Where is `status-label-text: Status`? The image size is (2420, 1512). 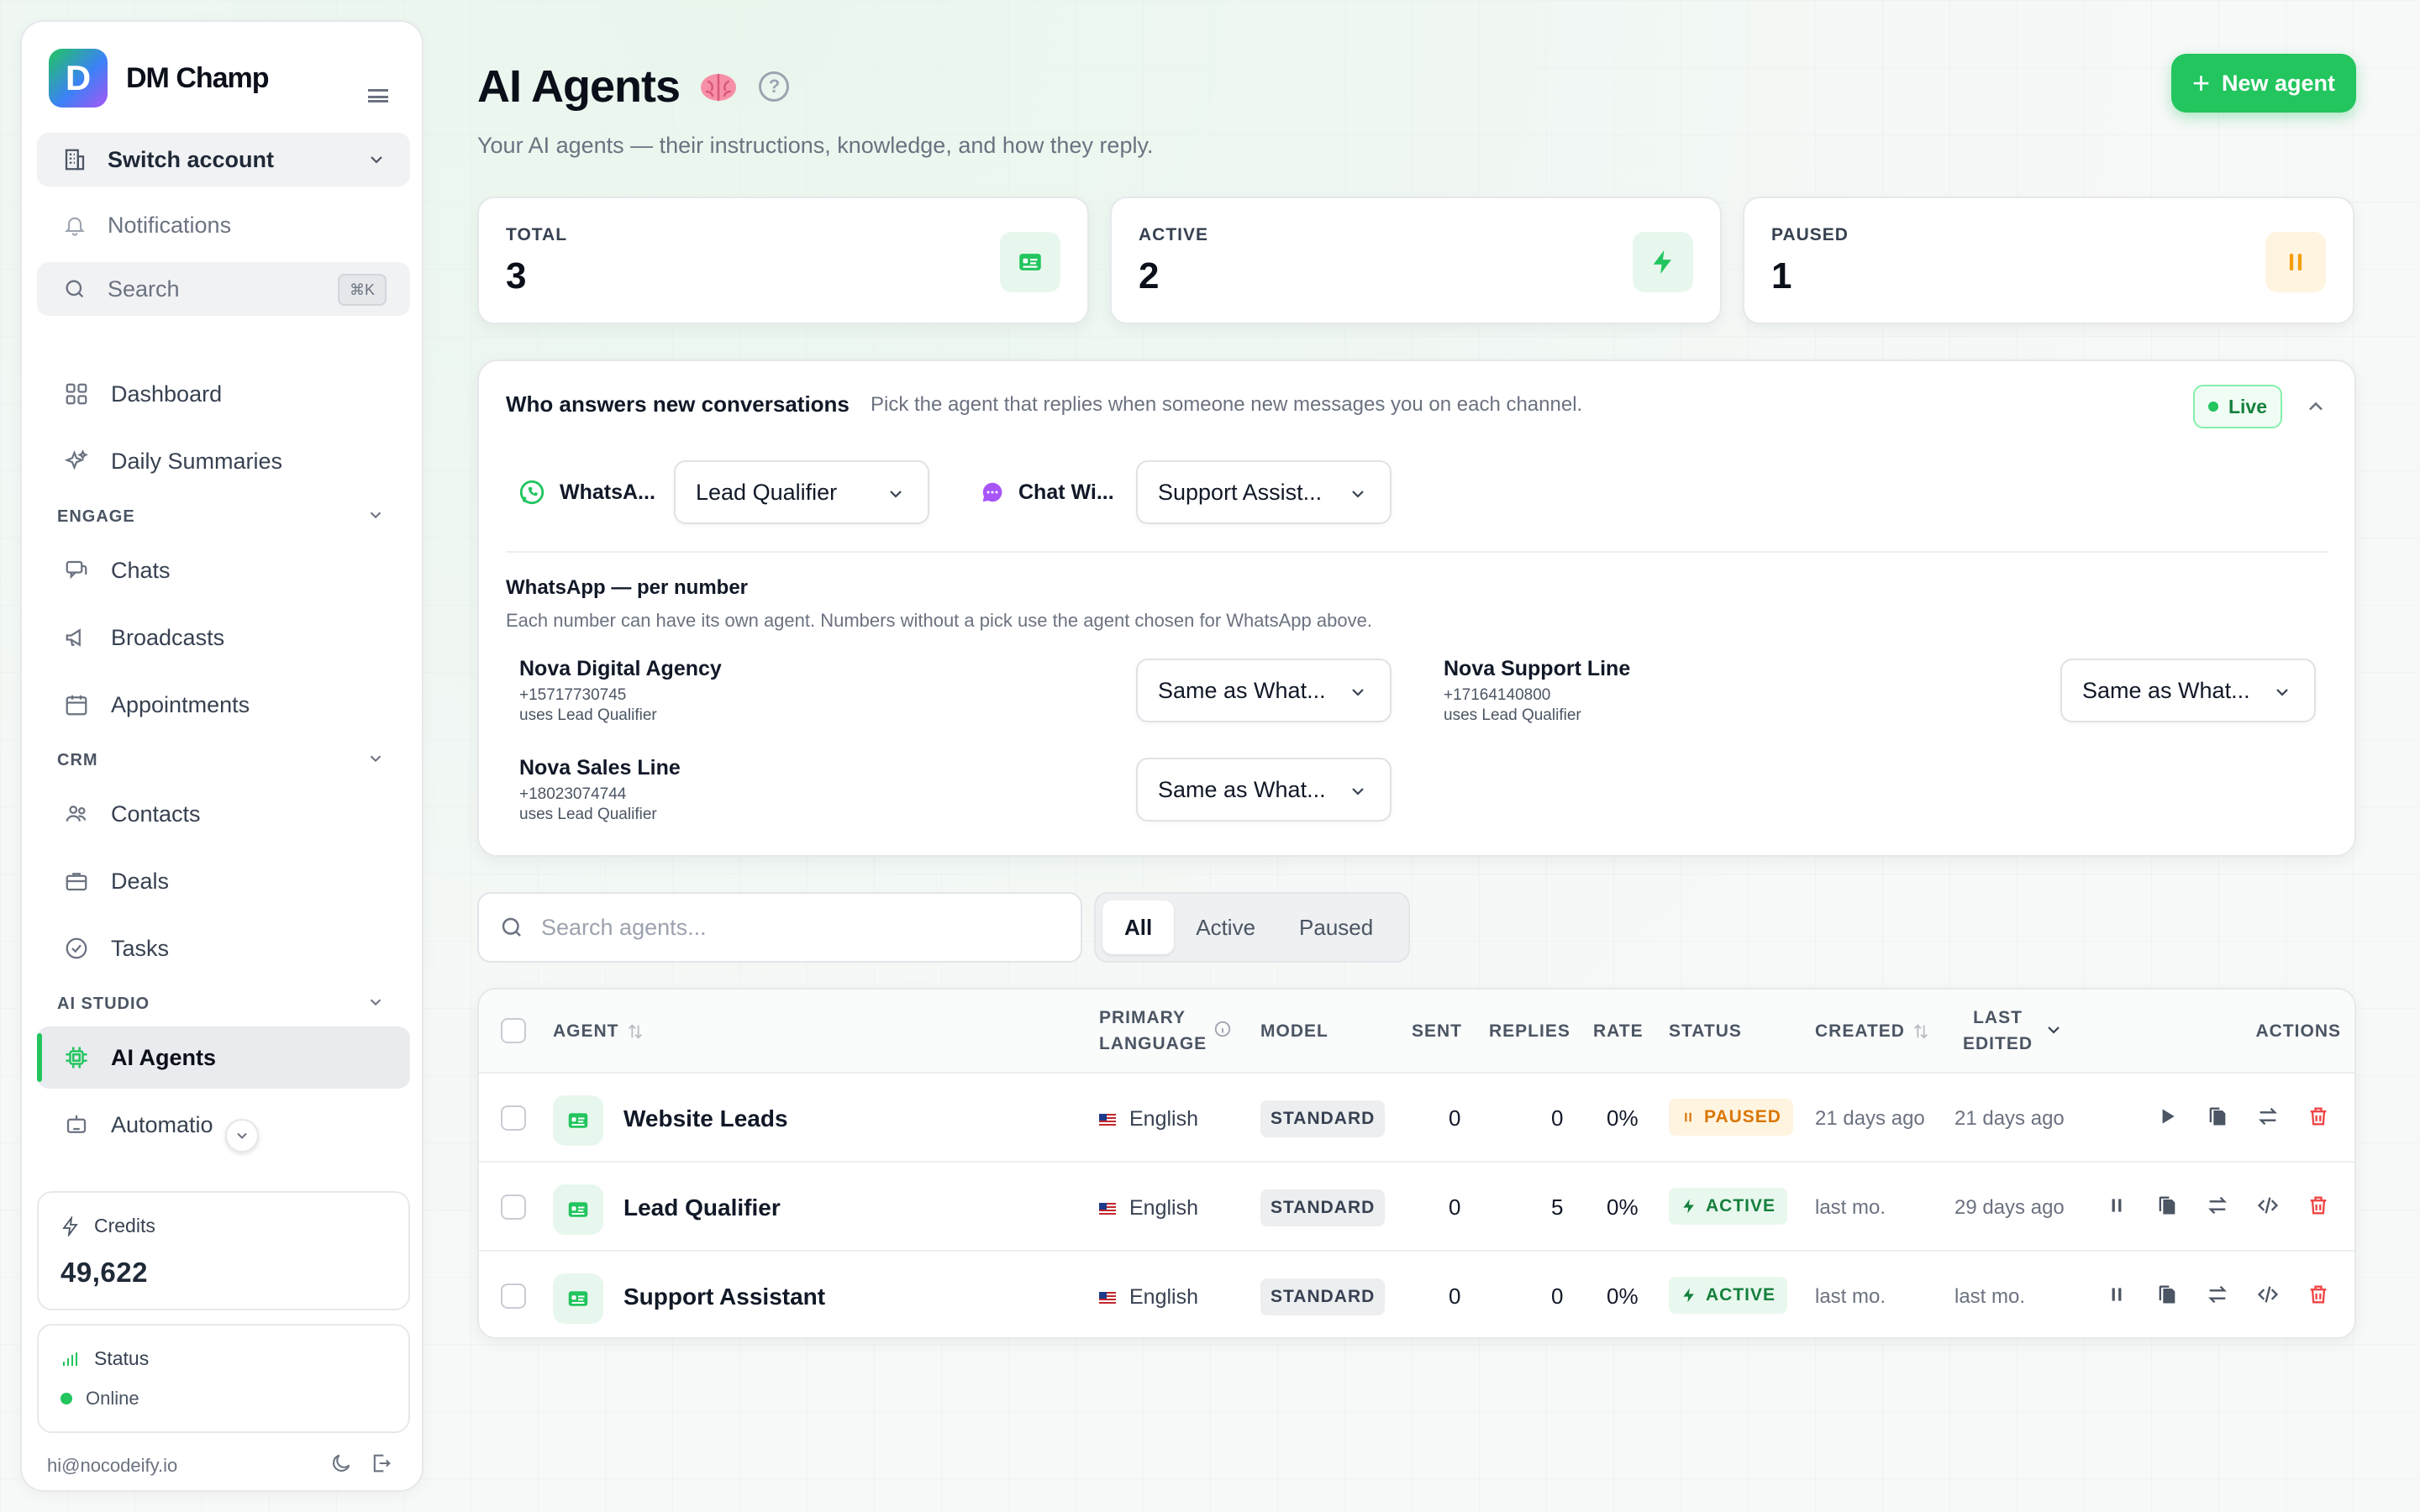 status-label-text: Status is located at coordinates (122, 1358).